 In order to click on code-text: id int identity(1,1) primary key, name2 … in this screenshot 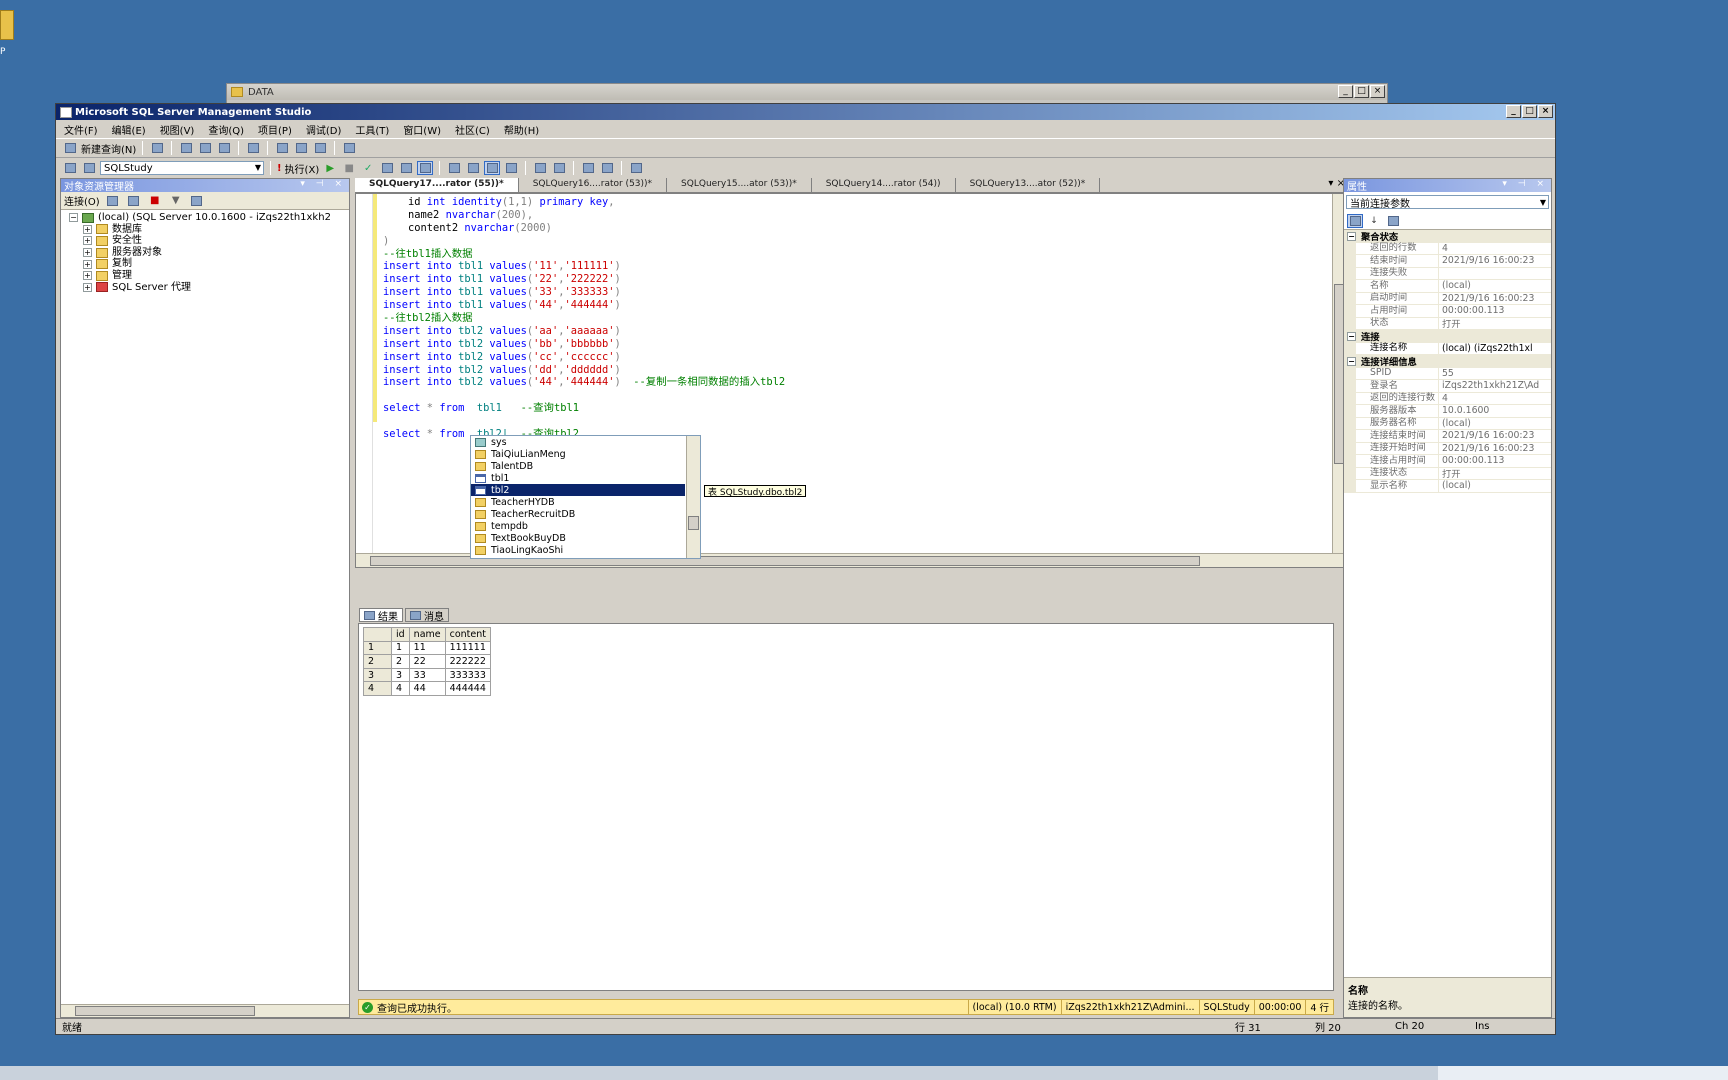, I will do `click(584, 318)`.